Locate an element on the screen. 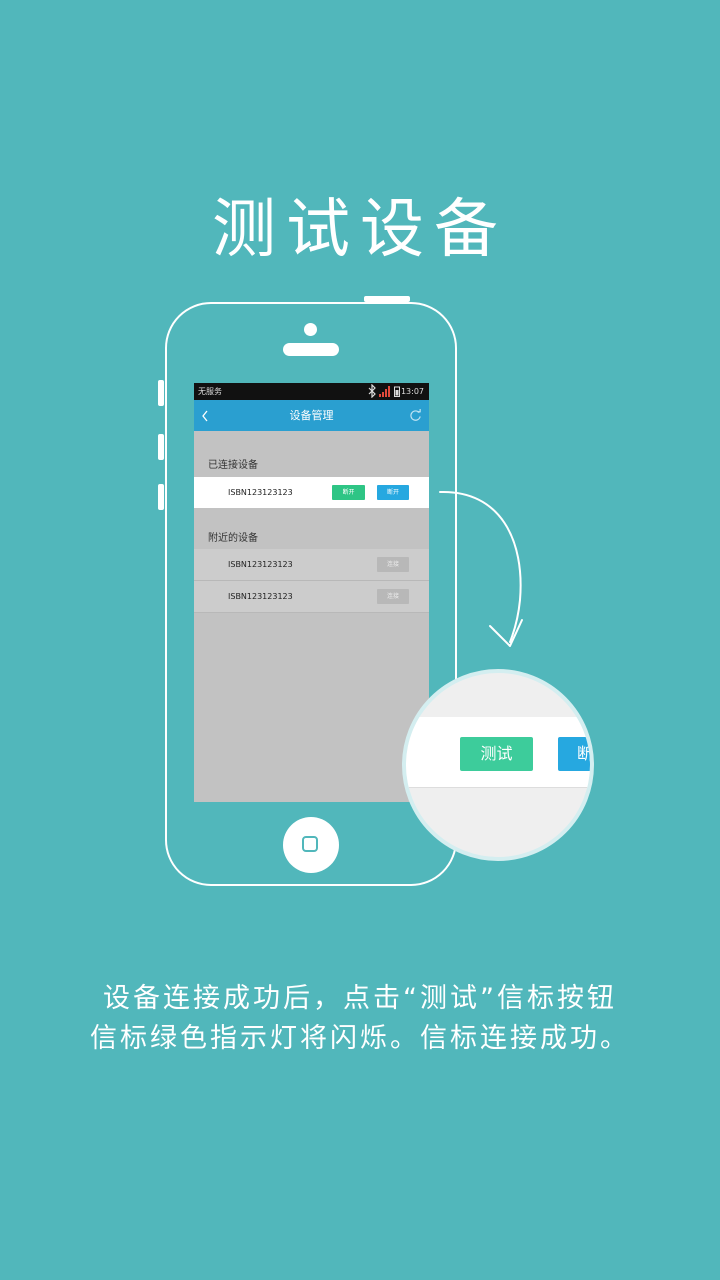  nearby-section-label: 附近的设备 is located at coordinates (233, 538).